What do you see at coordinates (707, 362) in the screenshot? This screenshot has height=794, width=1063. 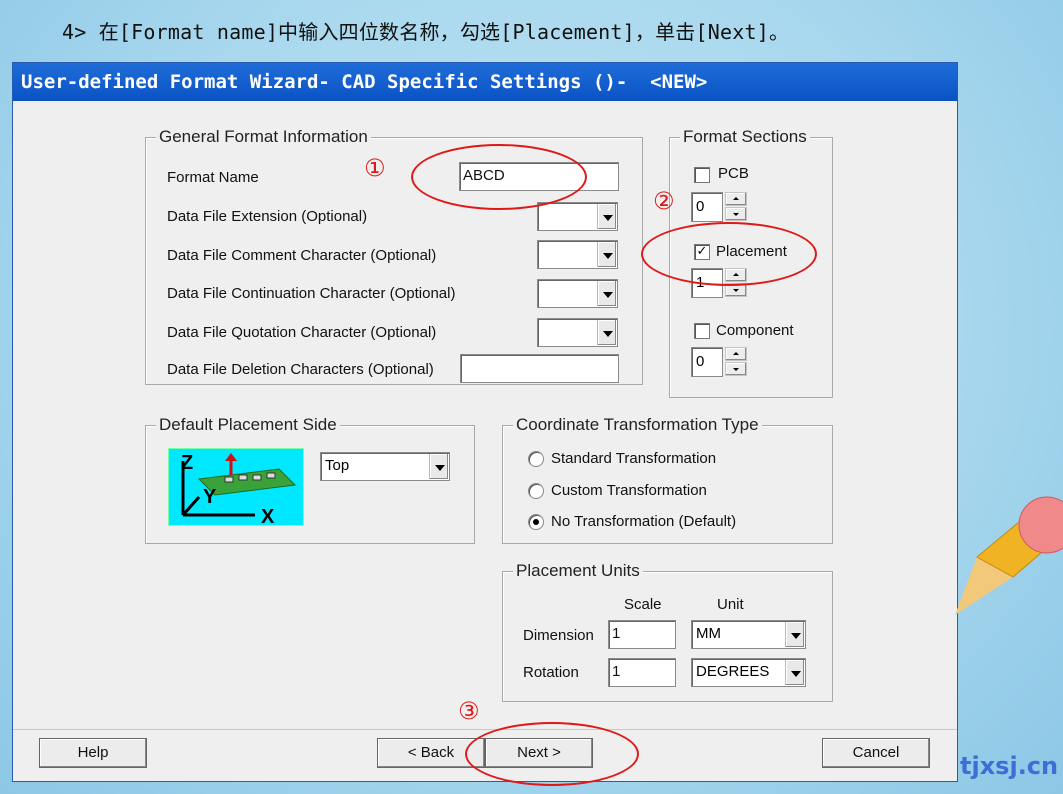 I see `component-count-field: 0` at bounding box center [707, 362].